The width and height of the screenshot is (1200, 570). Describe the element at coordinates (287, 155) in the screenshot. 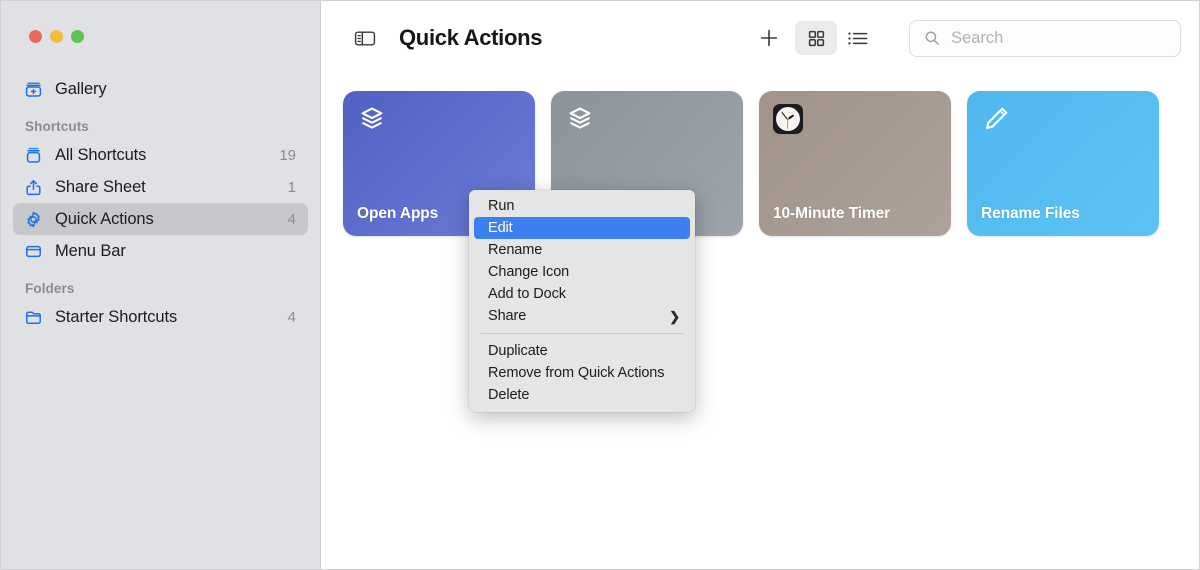

I see `sidebar-item-count: 19` at that location.